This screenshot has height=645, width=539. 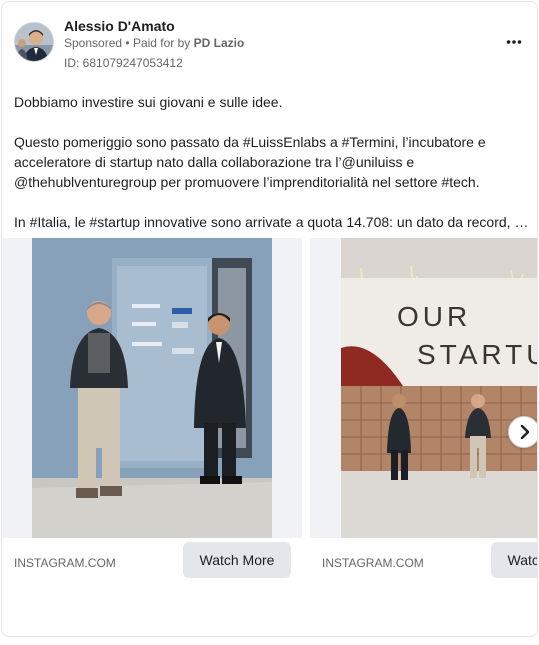 I want to click on sponsored-line: Sponsored • Paid for by PD Lazio, so click(x=154, y=43).